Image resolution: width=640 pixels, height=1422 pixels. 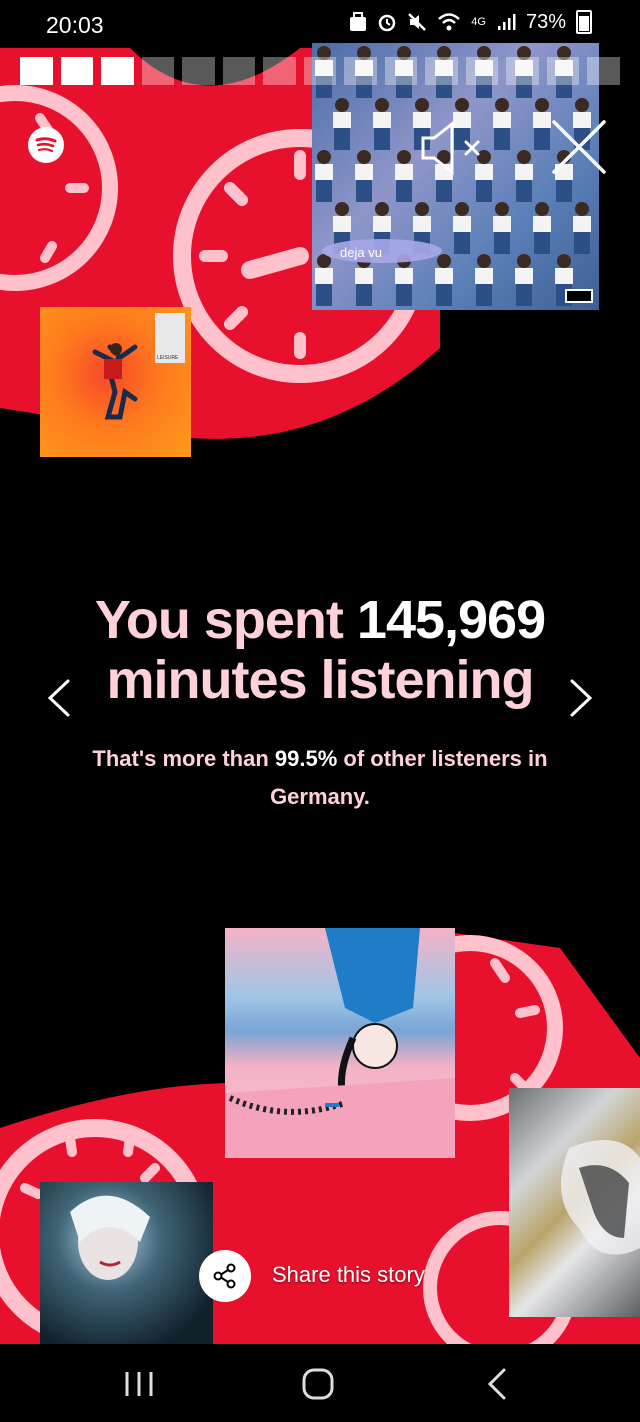 I want to click on subtext-prefix: That's more than, so click(x=183, y=758).